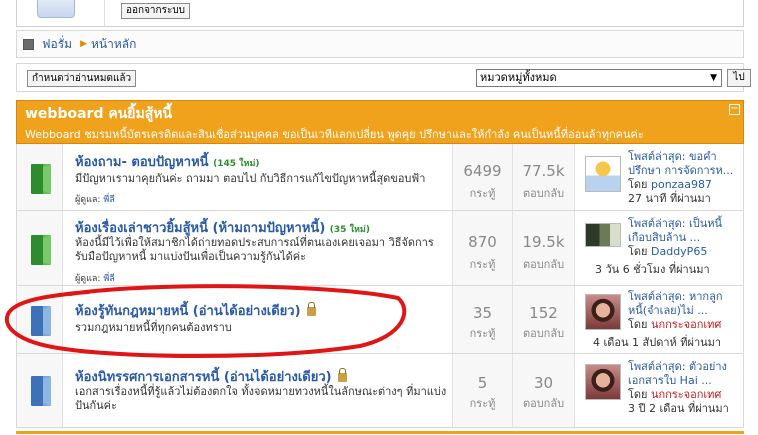  Describe the element at coordinates (156, 11) in the screenshot. I see `logout-button: ออกจากระบบ` at that location.